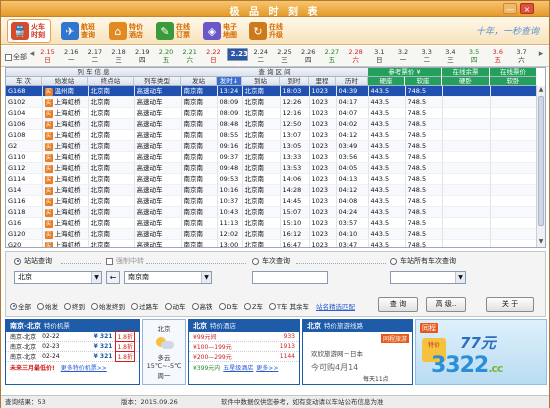 This screenshot has width=550, height=408. I want to click on column-header: 发站, so click(199, 81).